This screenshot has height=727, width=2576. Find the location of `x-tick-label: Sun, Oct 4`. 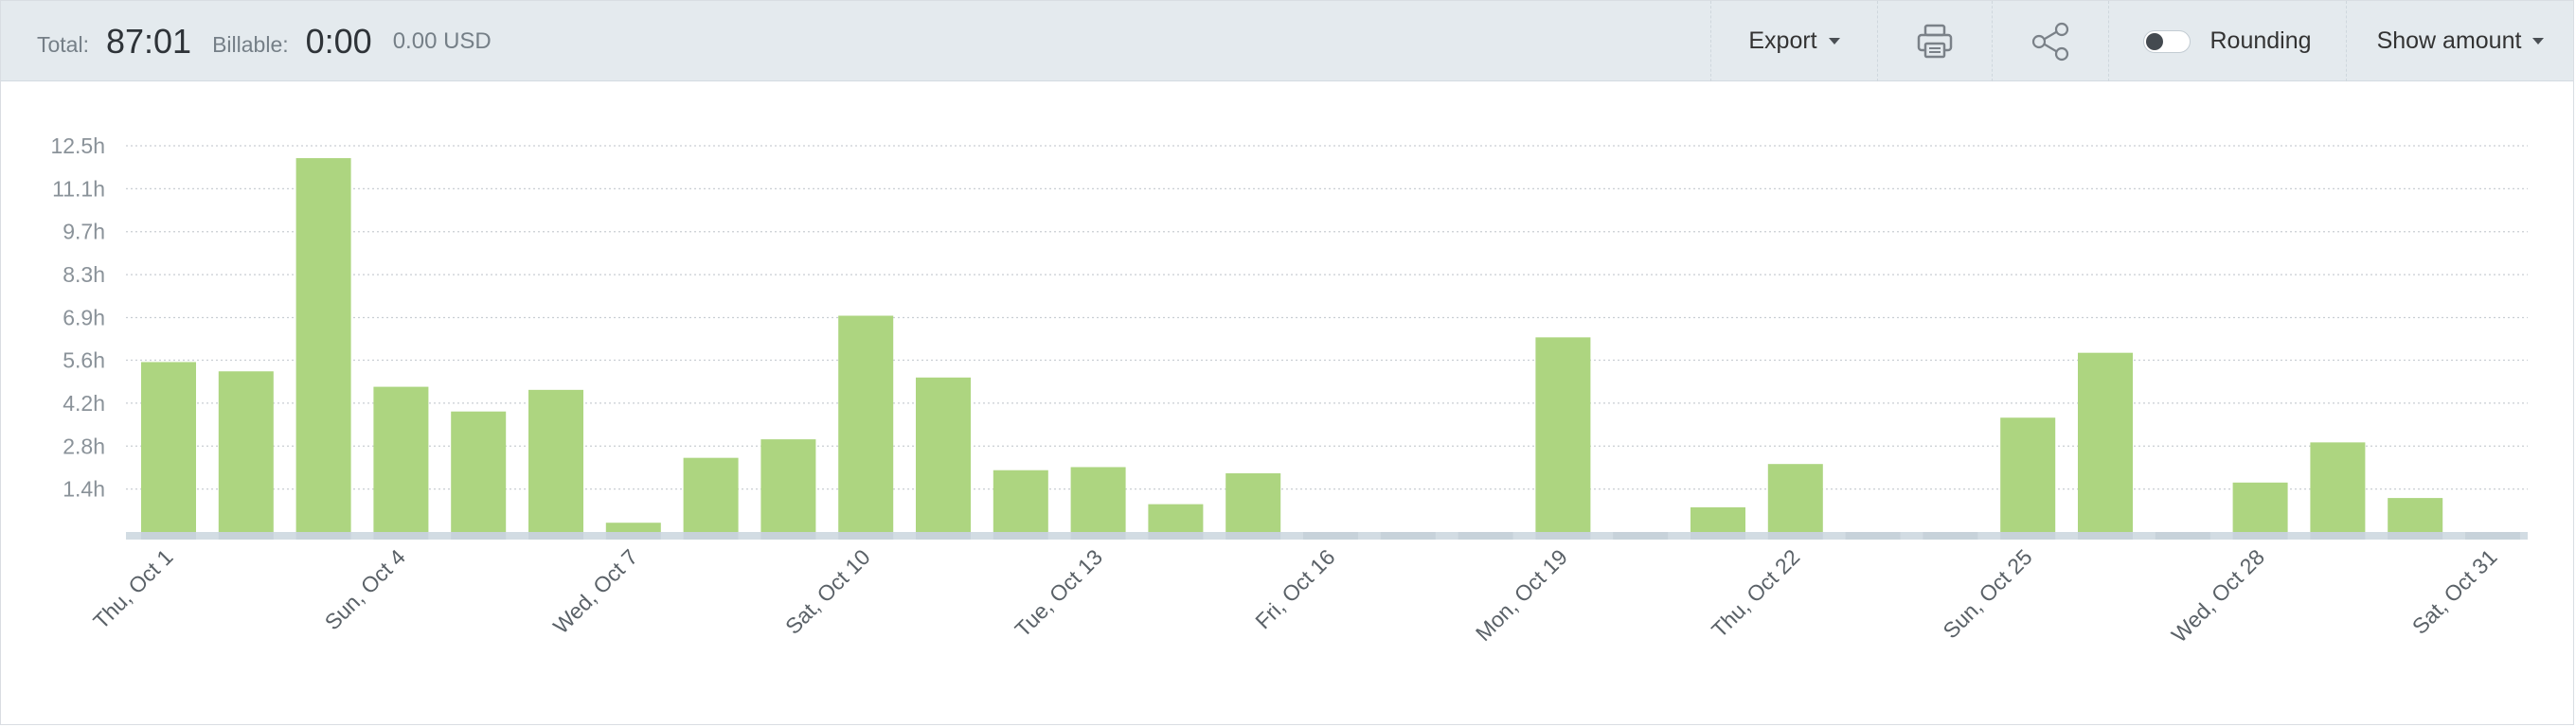

x-tick-label: Sun, Oct 4 is located at coordinates (365, 589).